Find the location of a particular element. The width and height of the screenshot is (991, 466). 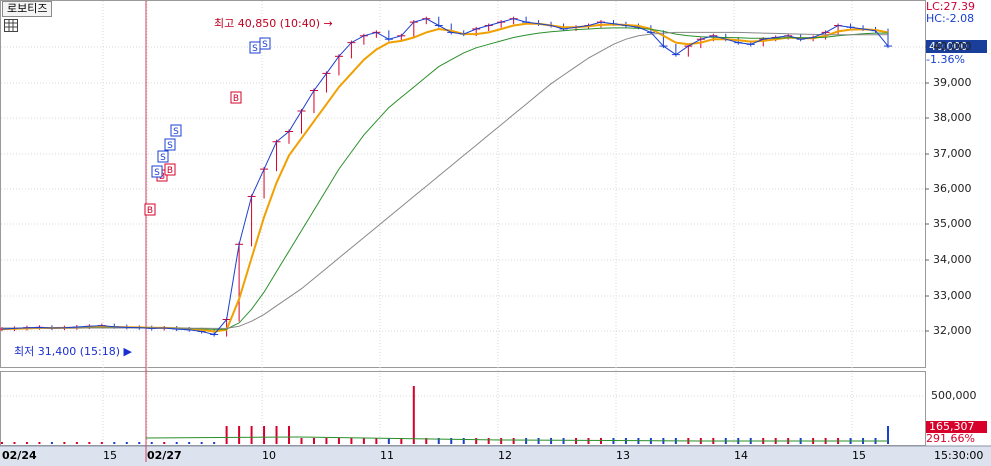

arrow-right-icon: ▶ is located at coordinates (127, 351).